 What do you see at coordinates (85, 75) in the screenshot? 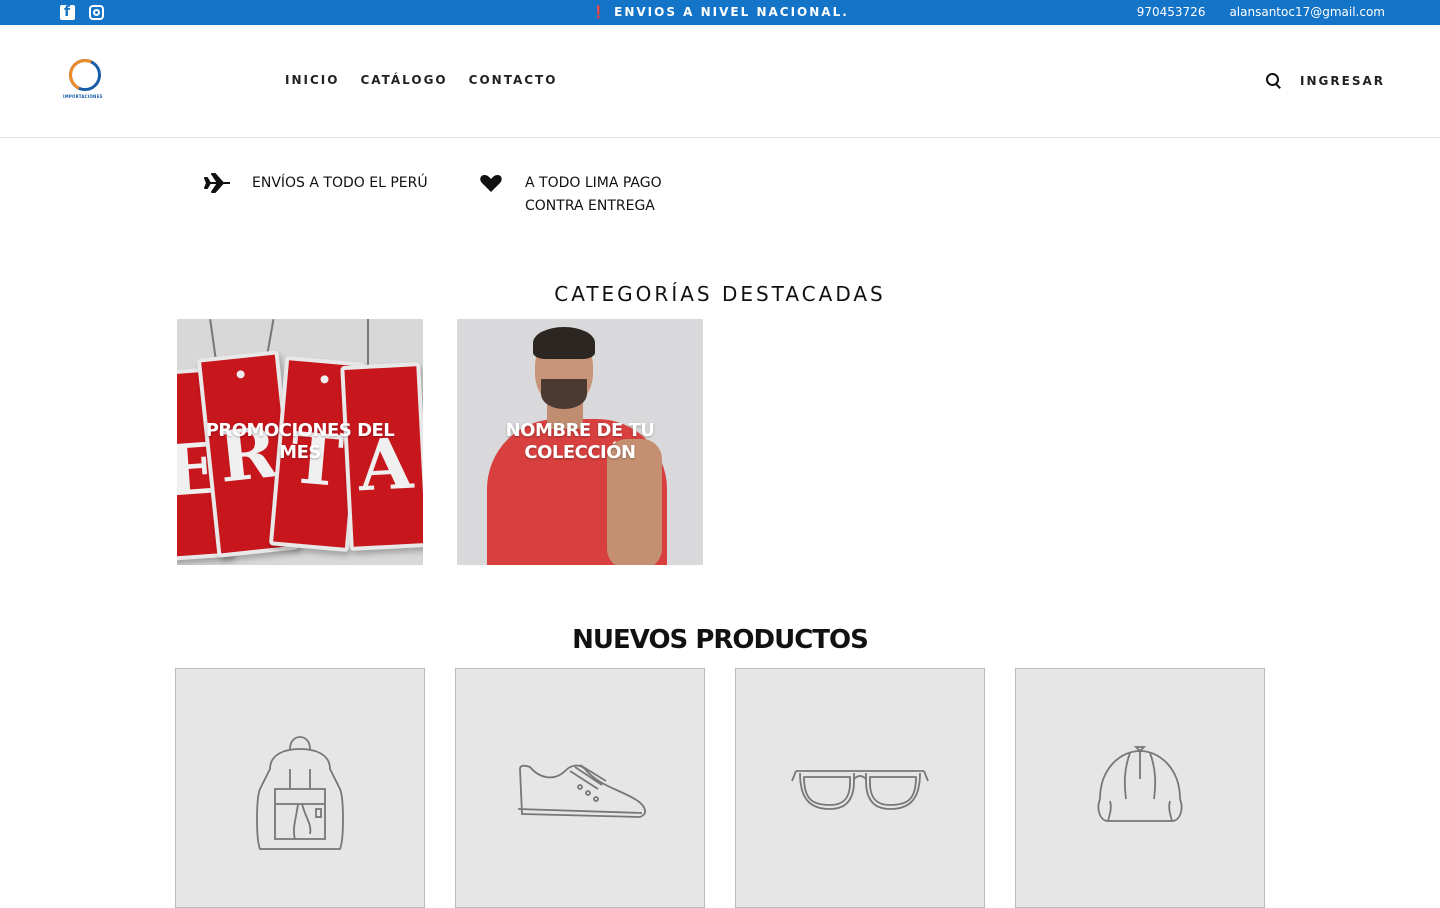
I see `logo-arc` at bounding box center [85, 75].